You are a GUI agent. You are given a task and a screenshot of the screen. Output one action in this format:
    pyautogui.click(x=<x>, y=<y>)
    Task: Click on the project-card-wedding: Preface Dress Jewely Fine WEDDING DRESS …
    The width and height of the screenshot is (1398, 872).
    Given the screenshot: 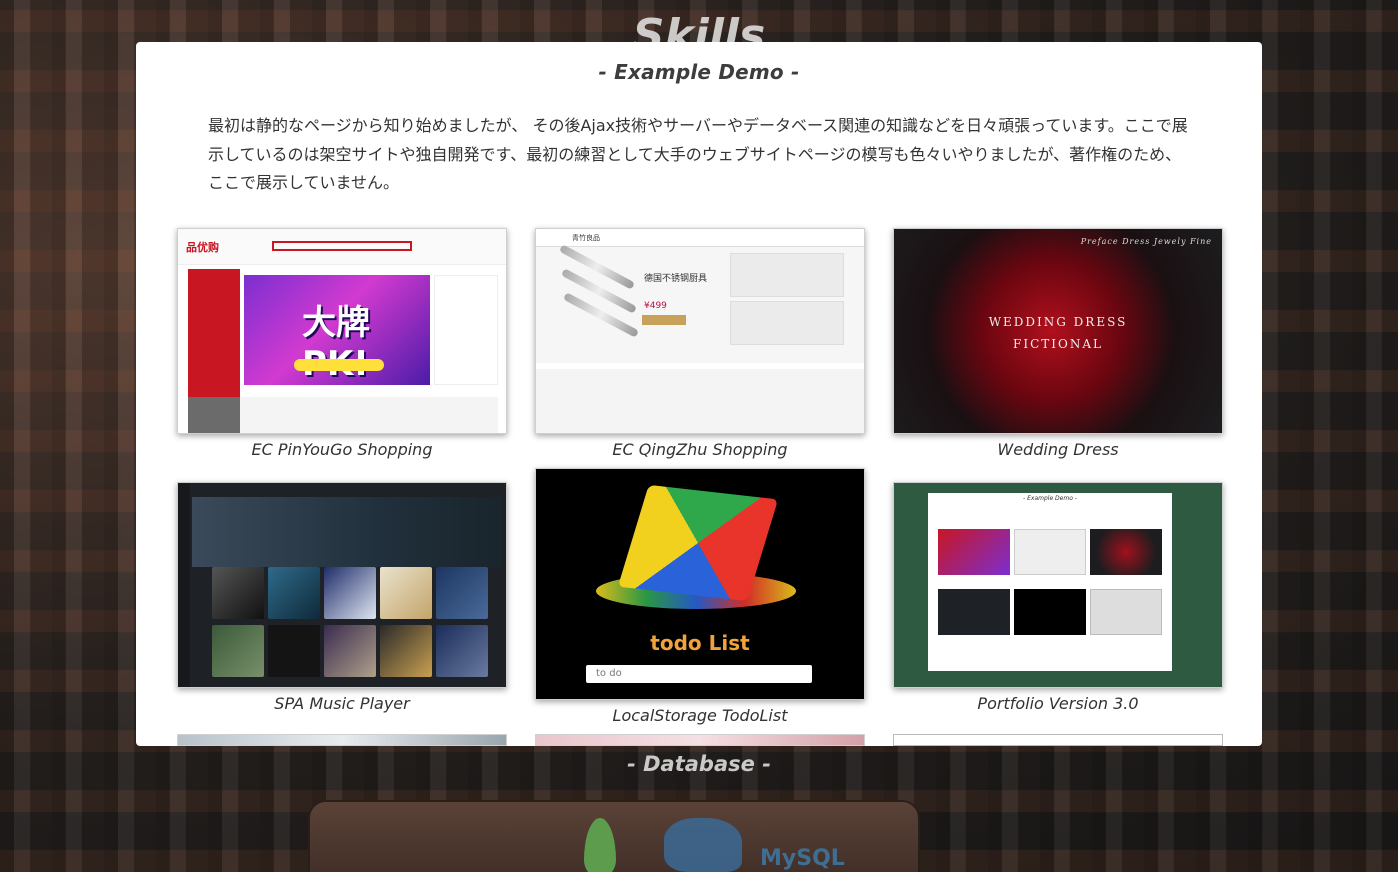 What is the action you would take?
    pyautogui.click(x=1058, y=345)
    